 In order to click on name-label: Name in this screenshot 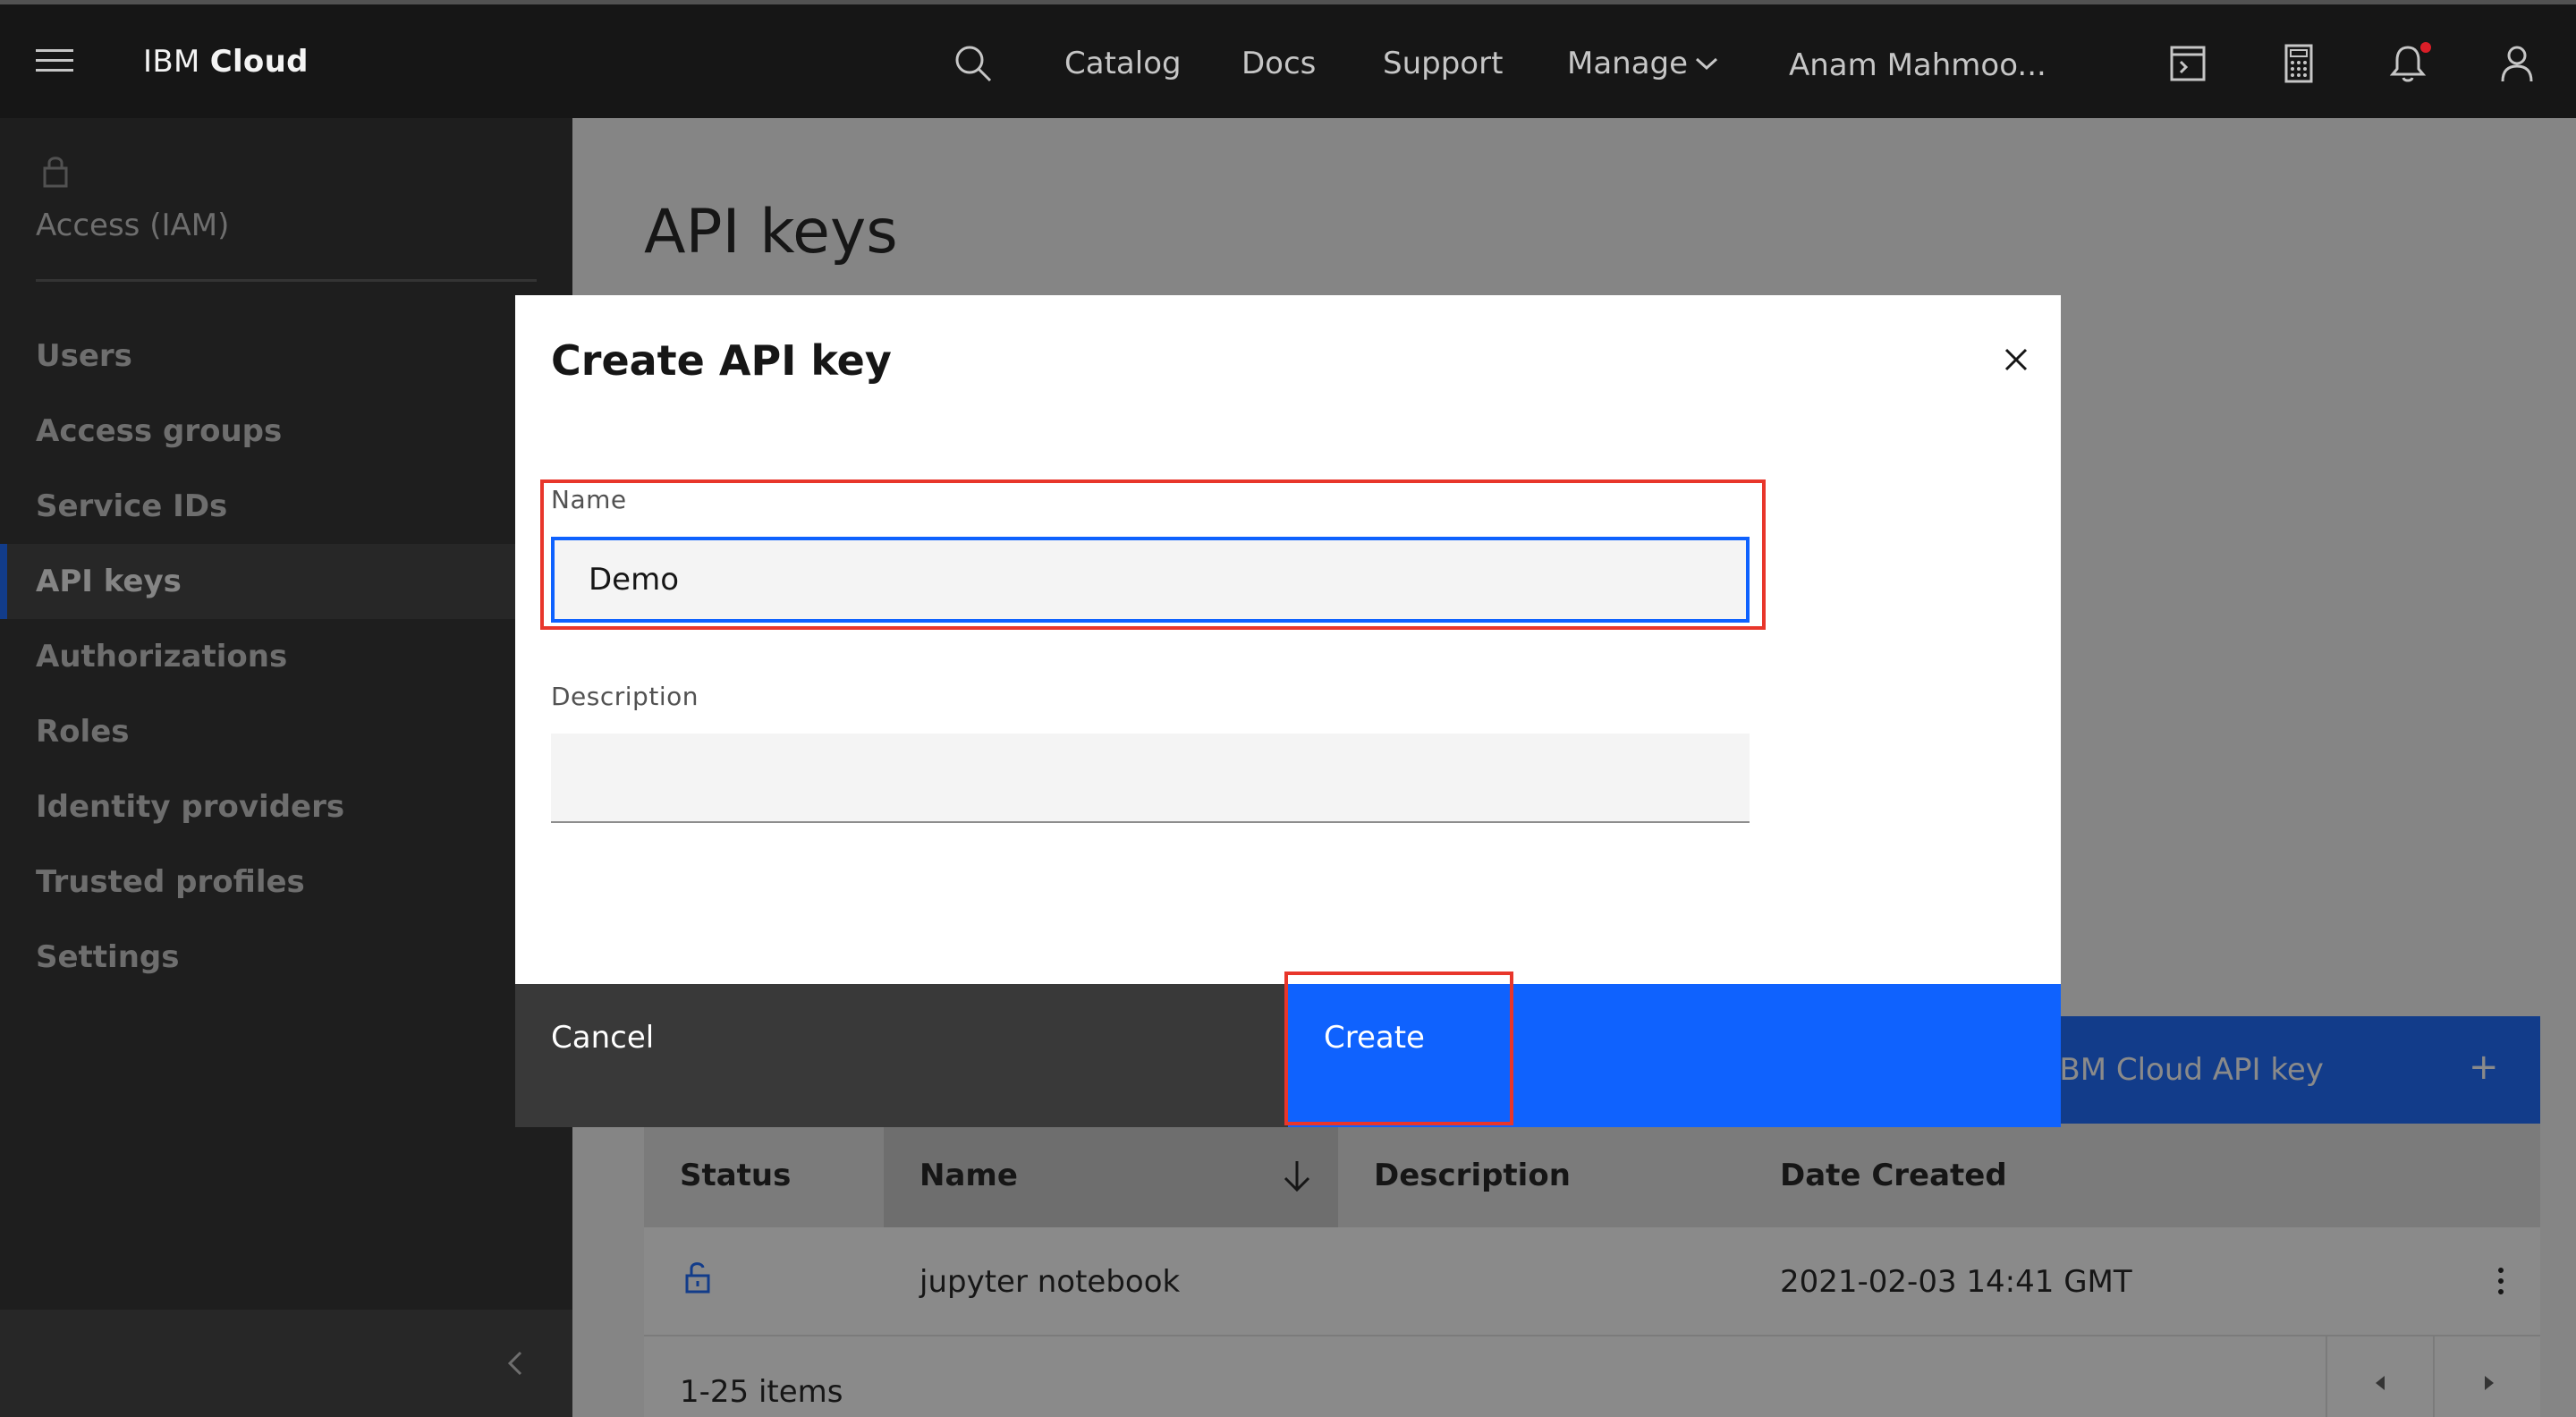, I will do `click(589, 499)`.